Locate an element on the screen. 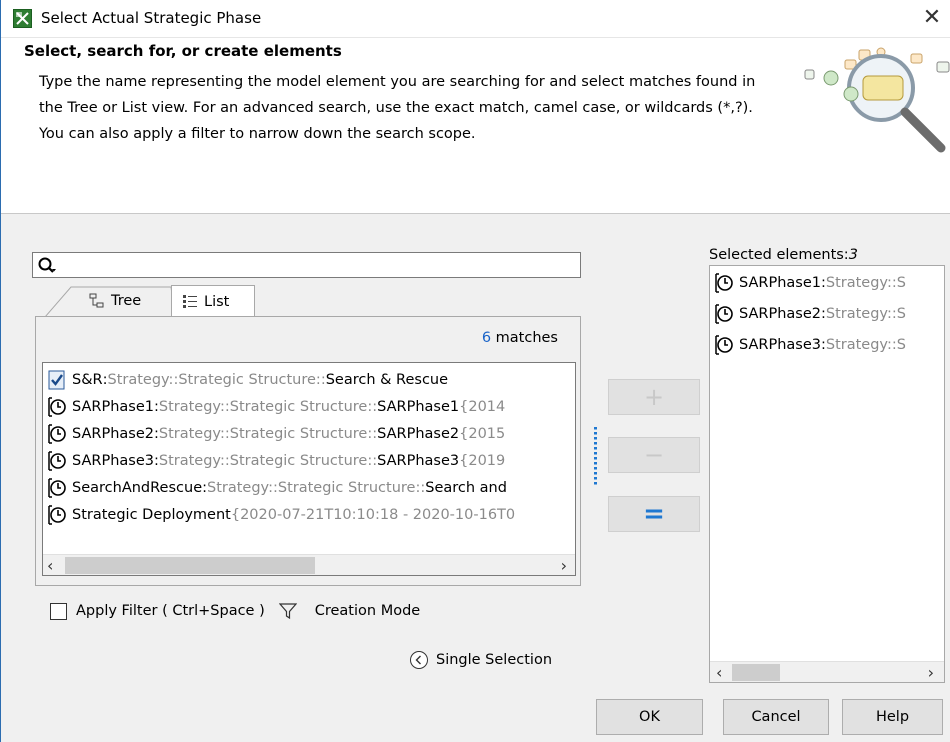  item-extra: {2015 is located at coordinates (482, 434).